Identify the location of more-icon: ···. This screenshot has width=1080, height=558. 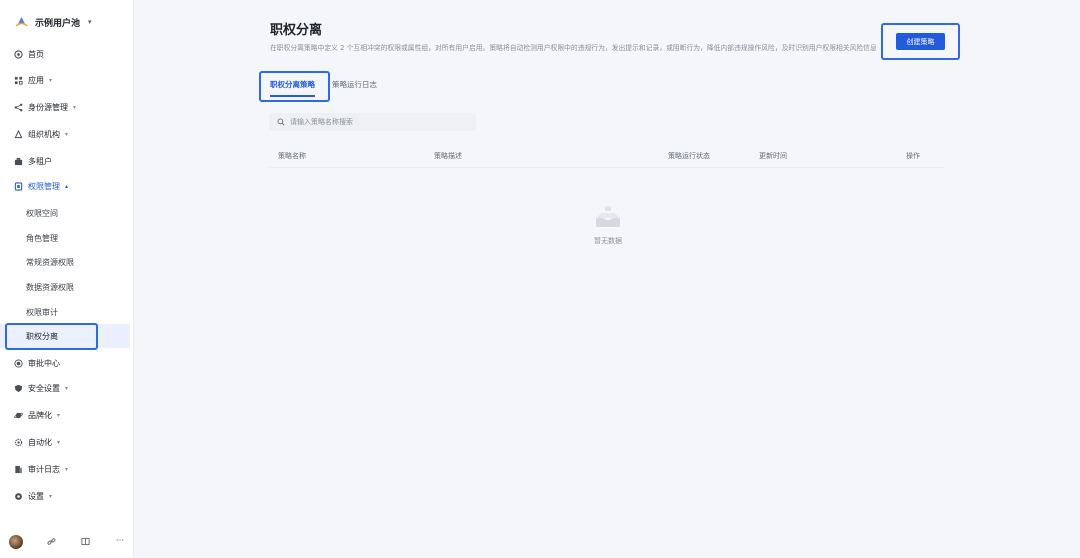
(120, 541).